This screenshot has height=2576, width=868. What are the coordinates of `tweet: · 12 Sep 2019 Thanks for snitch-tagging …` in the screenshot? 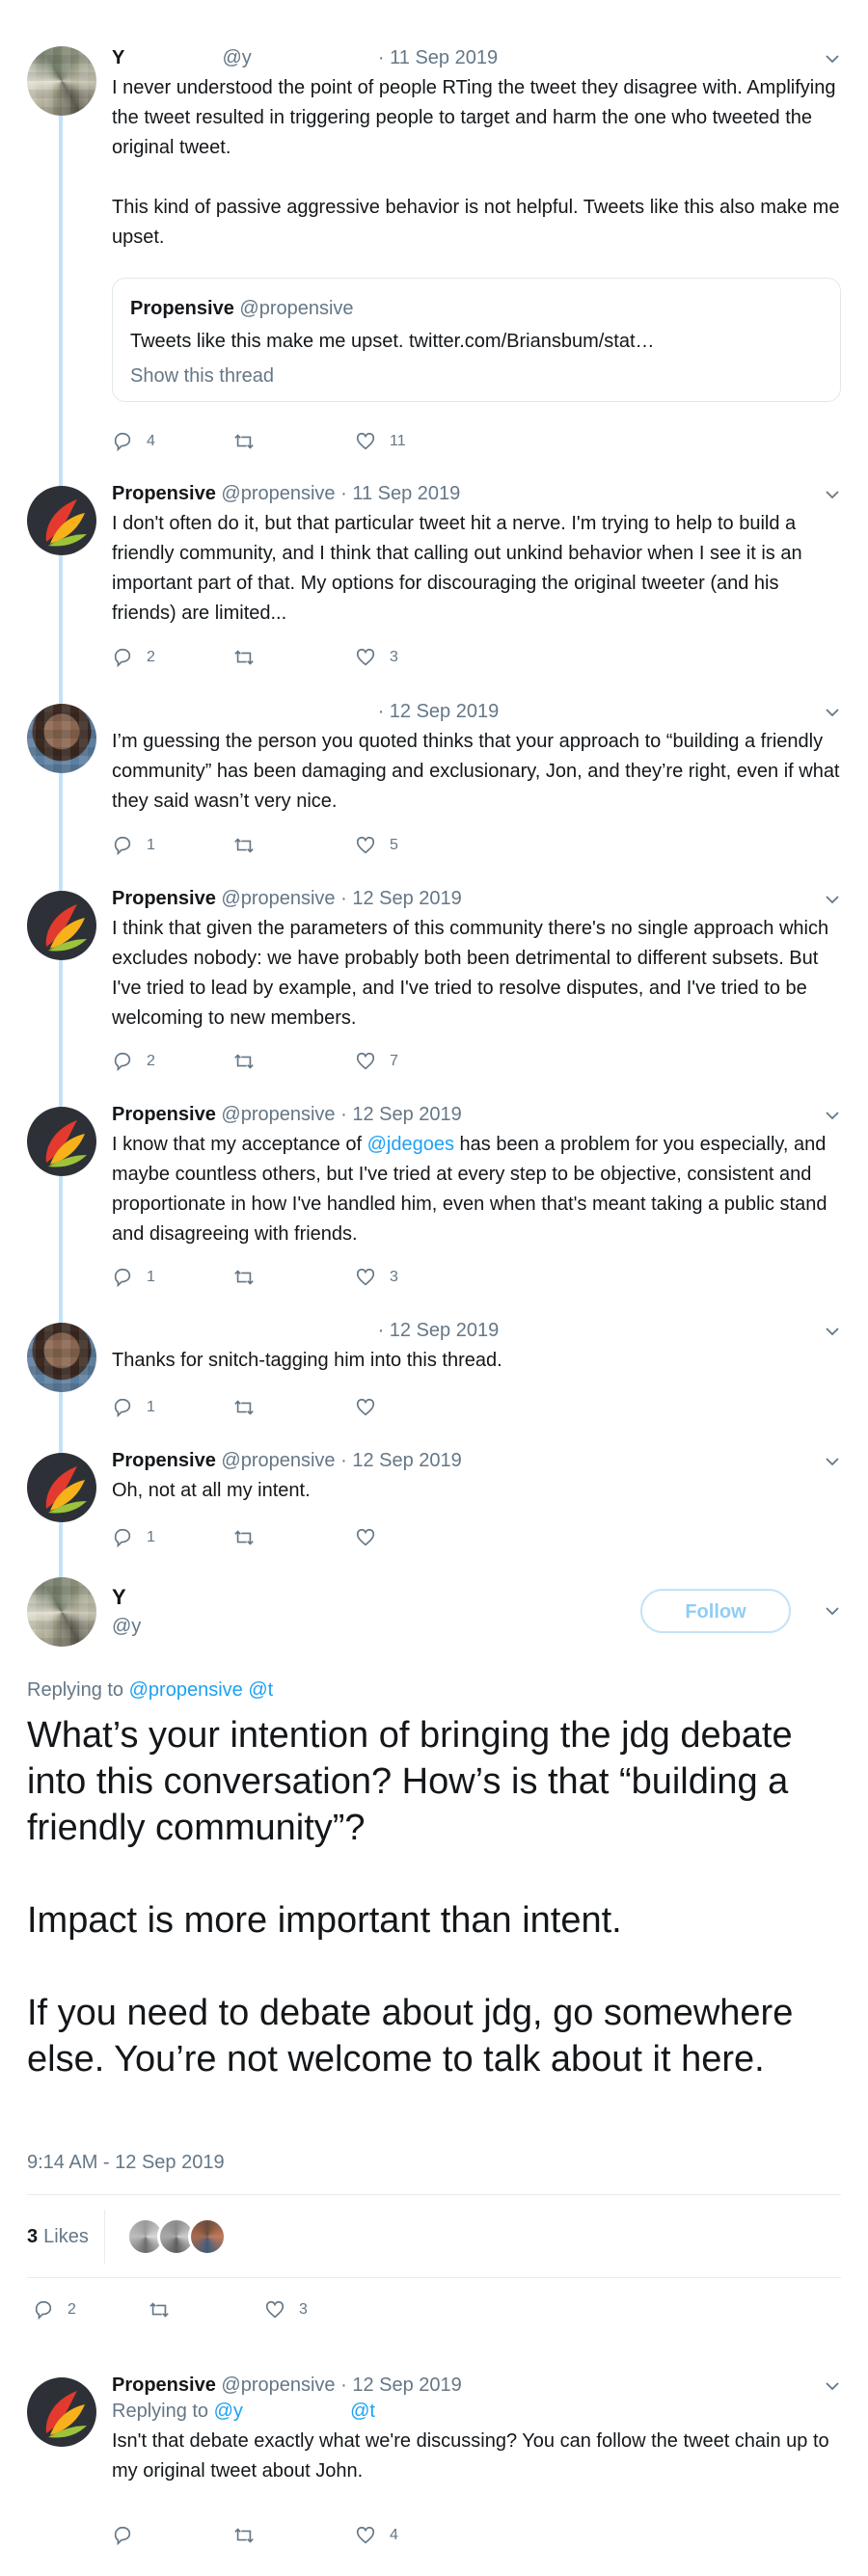 It's located at (434, 1355).